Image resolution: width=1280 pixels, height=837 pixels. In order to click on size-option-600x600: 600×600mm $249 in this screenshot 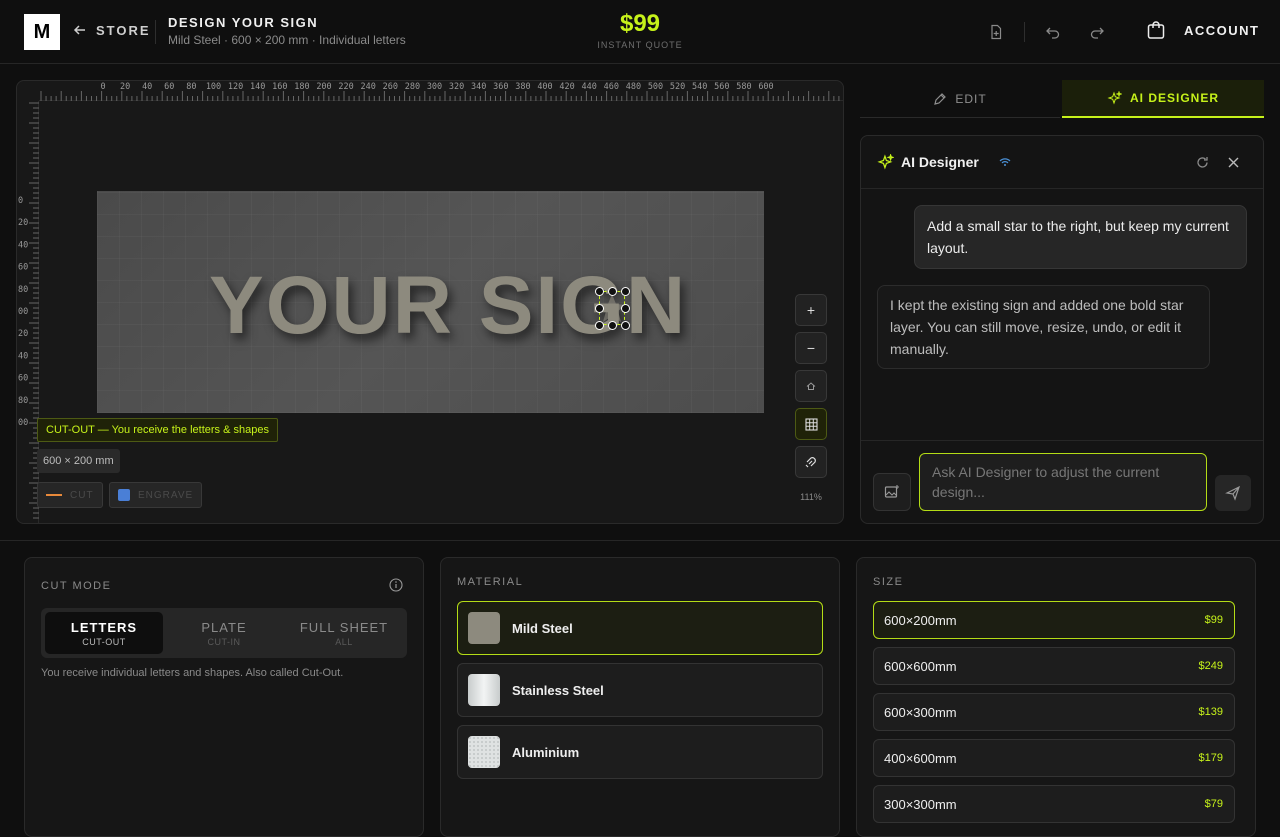, I will do `click(1054, 666)`.